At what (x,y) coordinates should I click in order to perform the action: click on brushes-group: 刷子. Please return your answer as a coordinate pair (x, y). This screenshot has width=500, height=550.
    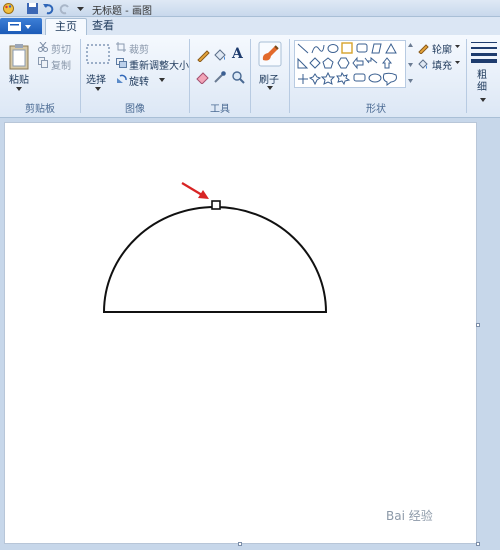
    Looking at the image, I should click on (270, 76).